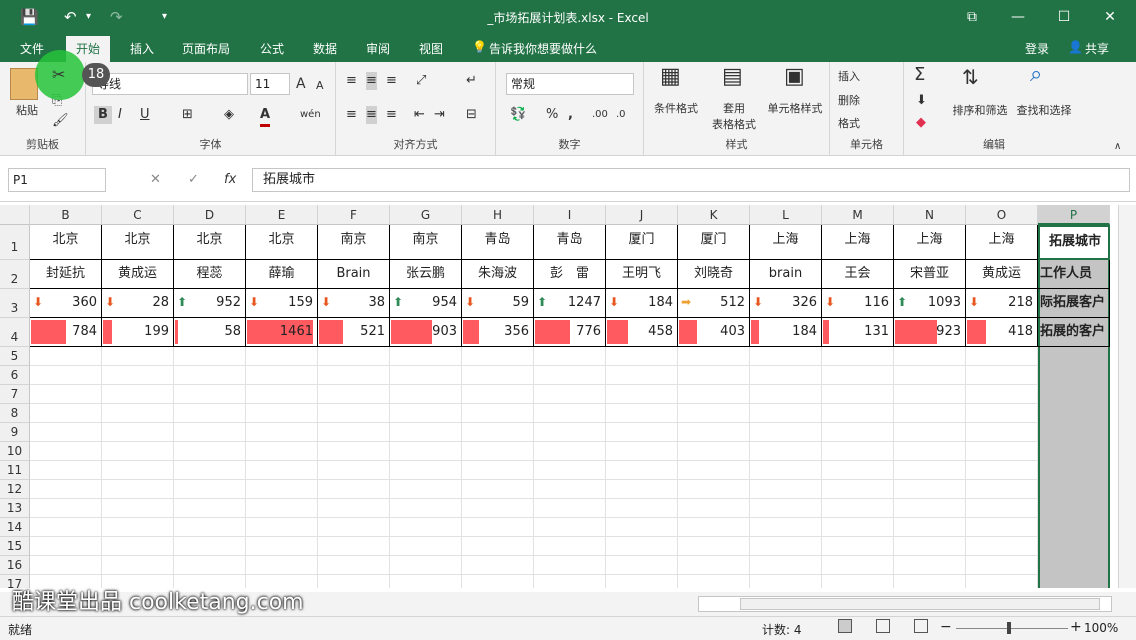  I want to click on cell-actual-clients: ➡ 512, so click(714, 303).